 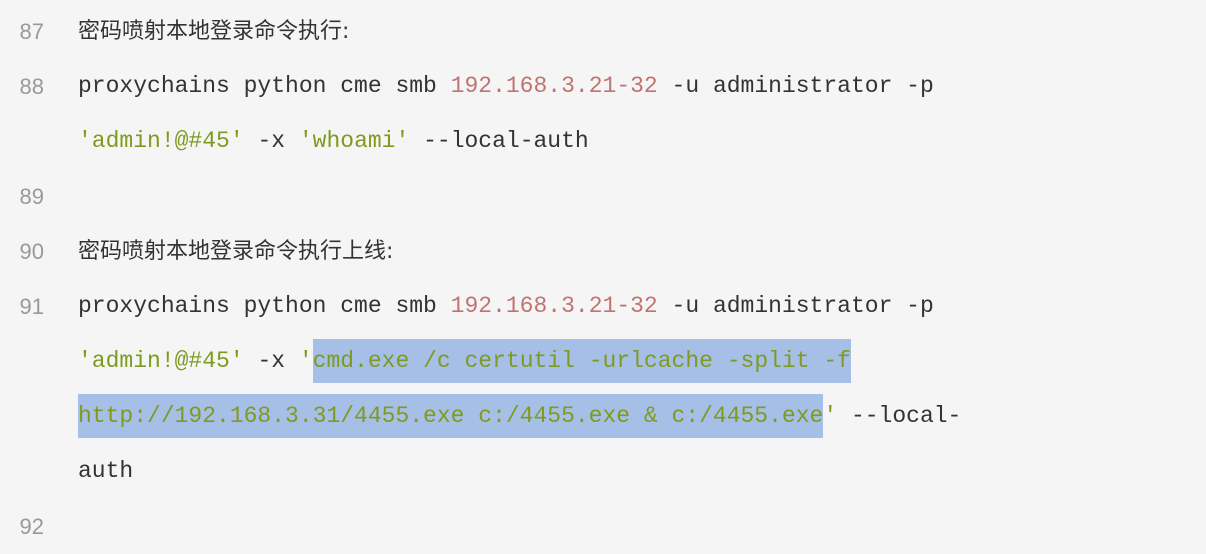 I want to click on code-line-89: 89, so click(x=603, y=196).